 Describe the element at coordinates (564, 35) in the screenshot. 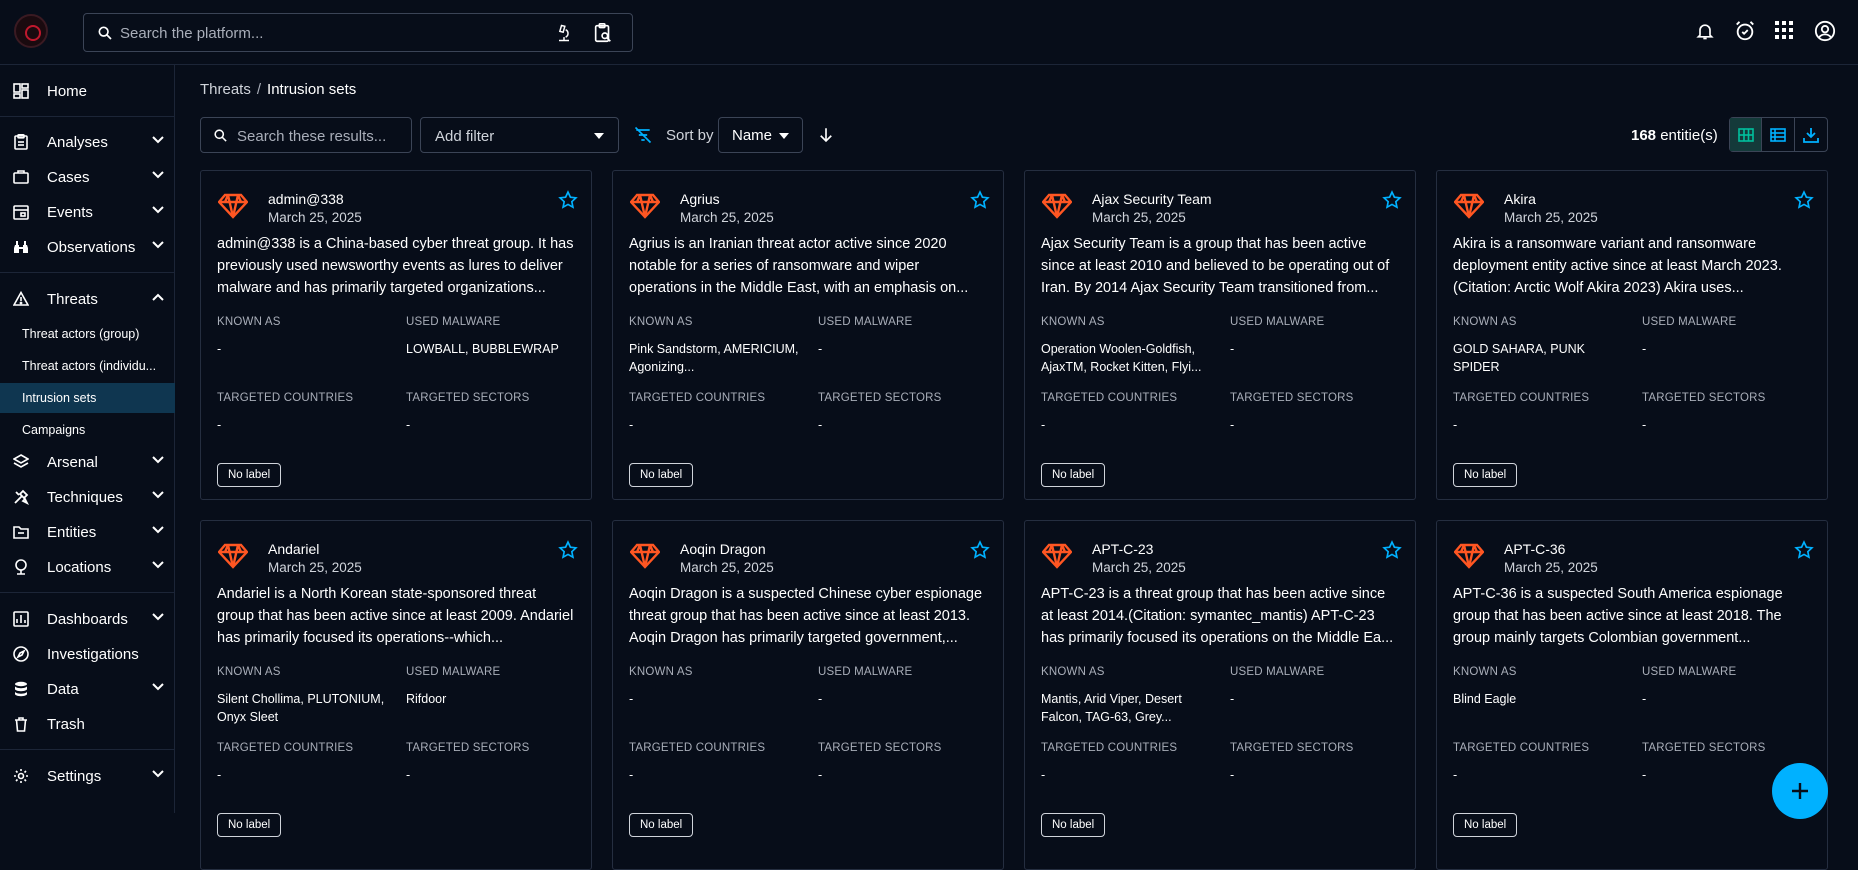

I see `microscope-icon` at that location.